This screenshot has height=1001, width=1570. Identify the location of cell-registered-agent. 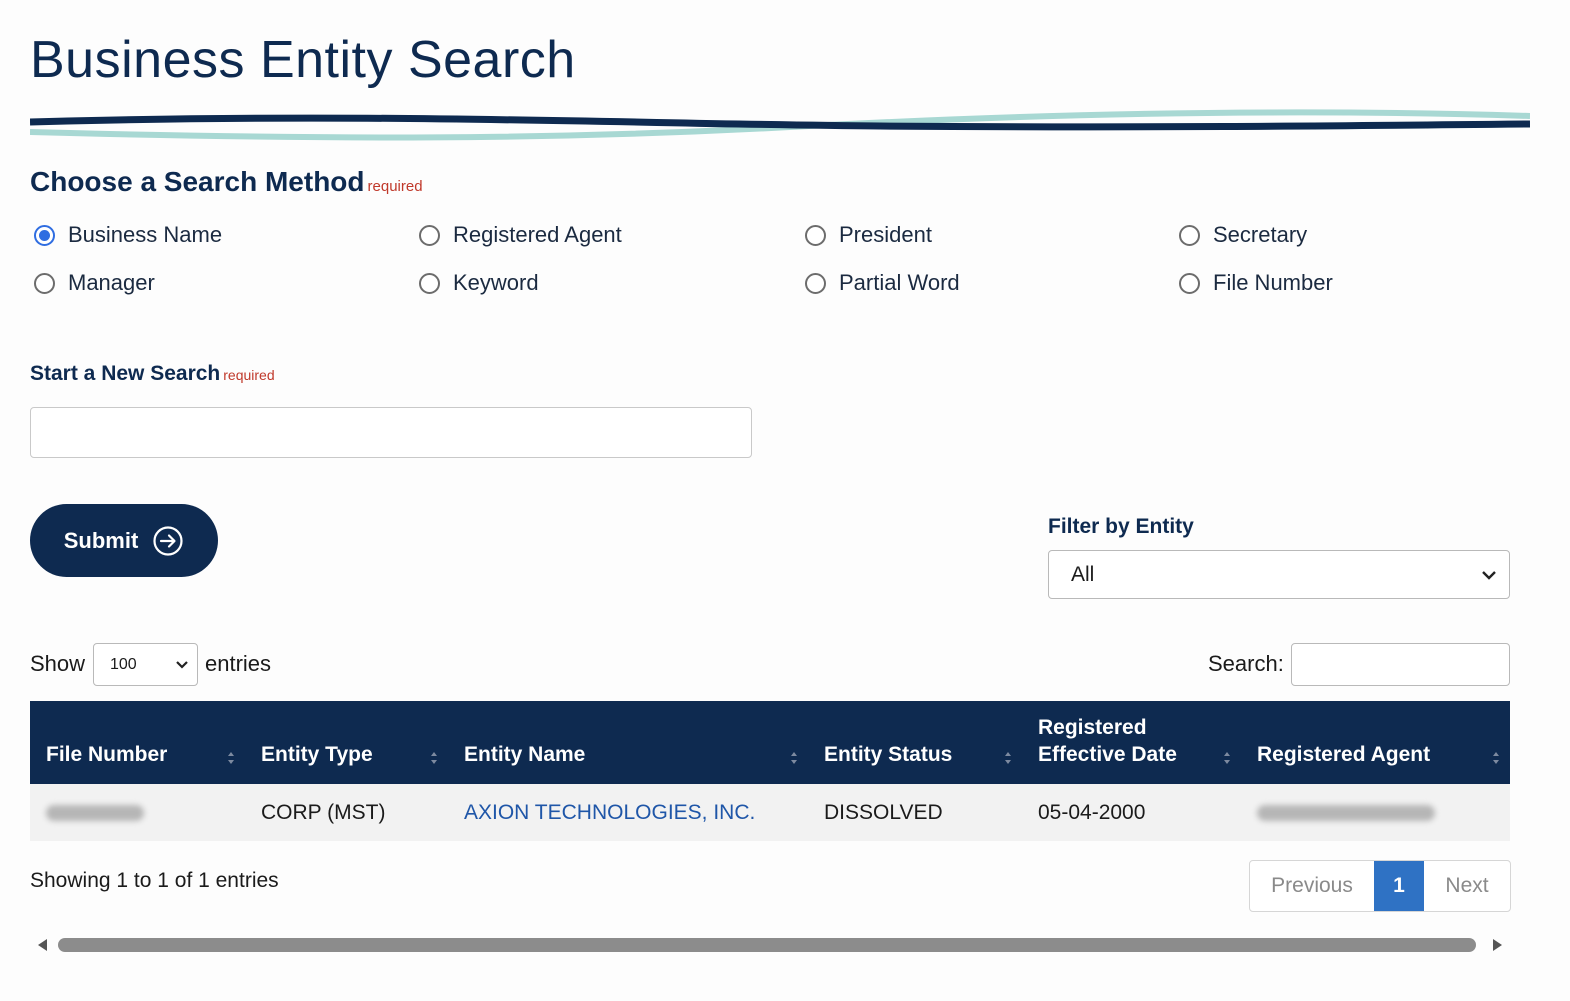
(1375, 812).